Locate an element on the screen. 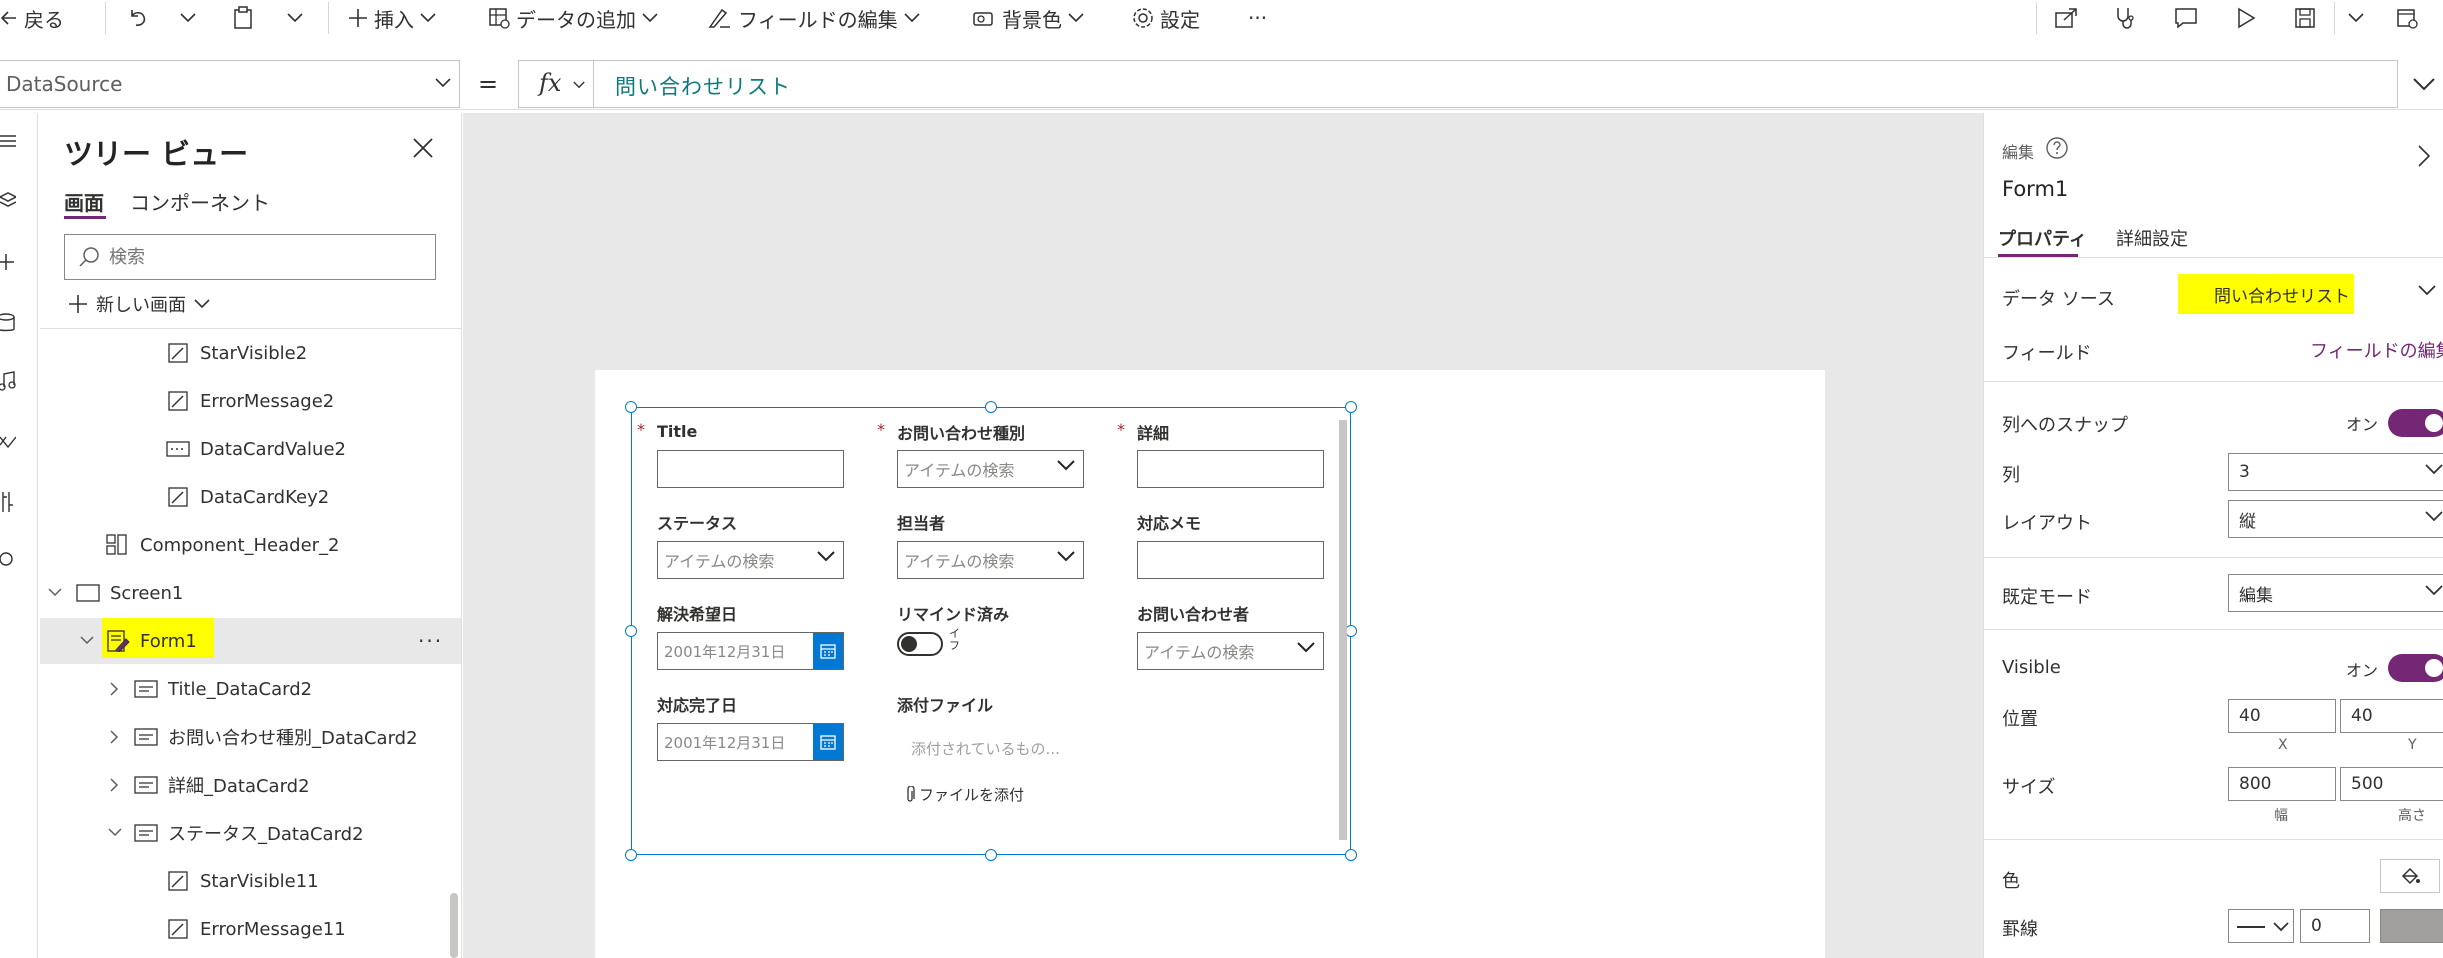  layers-icon is located at coordinates (8, 200).